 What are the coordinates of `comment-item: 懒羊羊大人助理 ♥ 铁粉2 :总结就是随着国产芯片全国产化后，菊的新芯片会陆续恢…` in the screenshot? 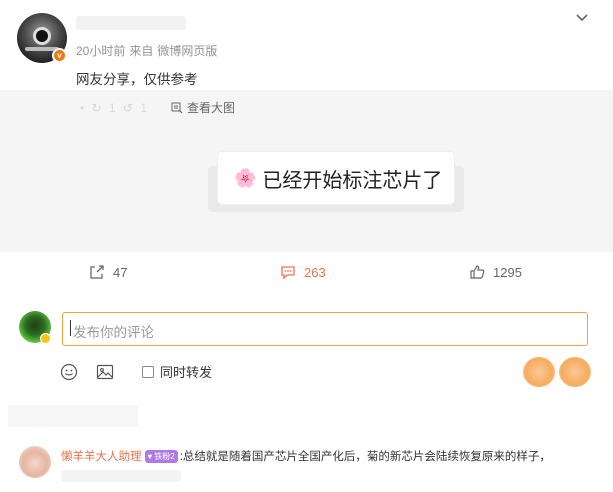 It's located at (306, 466).